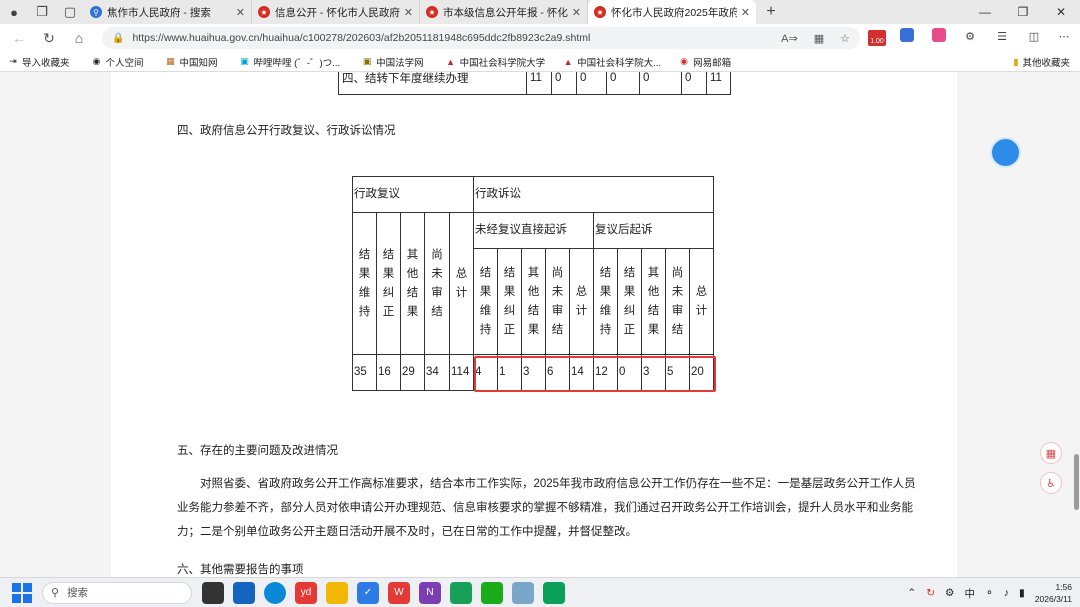 This screenshot has height=607, width=1080. I want to click on close-window-icon: ✕, so click(1061, 12).